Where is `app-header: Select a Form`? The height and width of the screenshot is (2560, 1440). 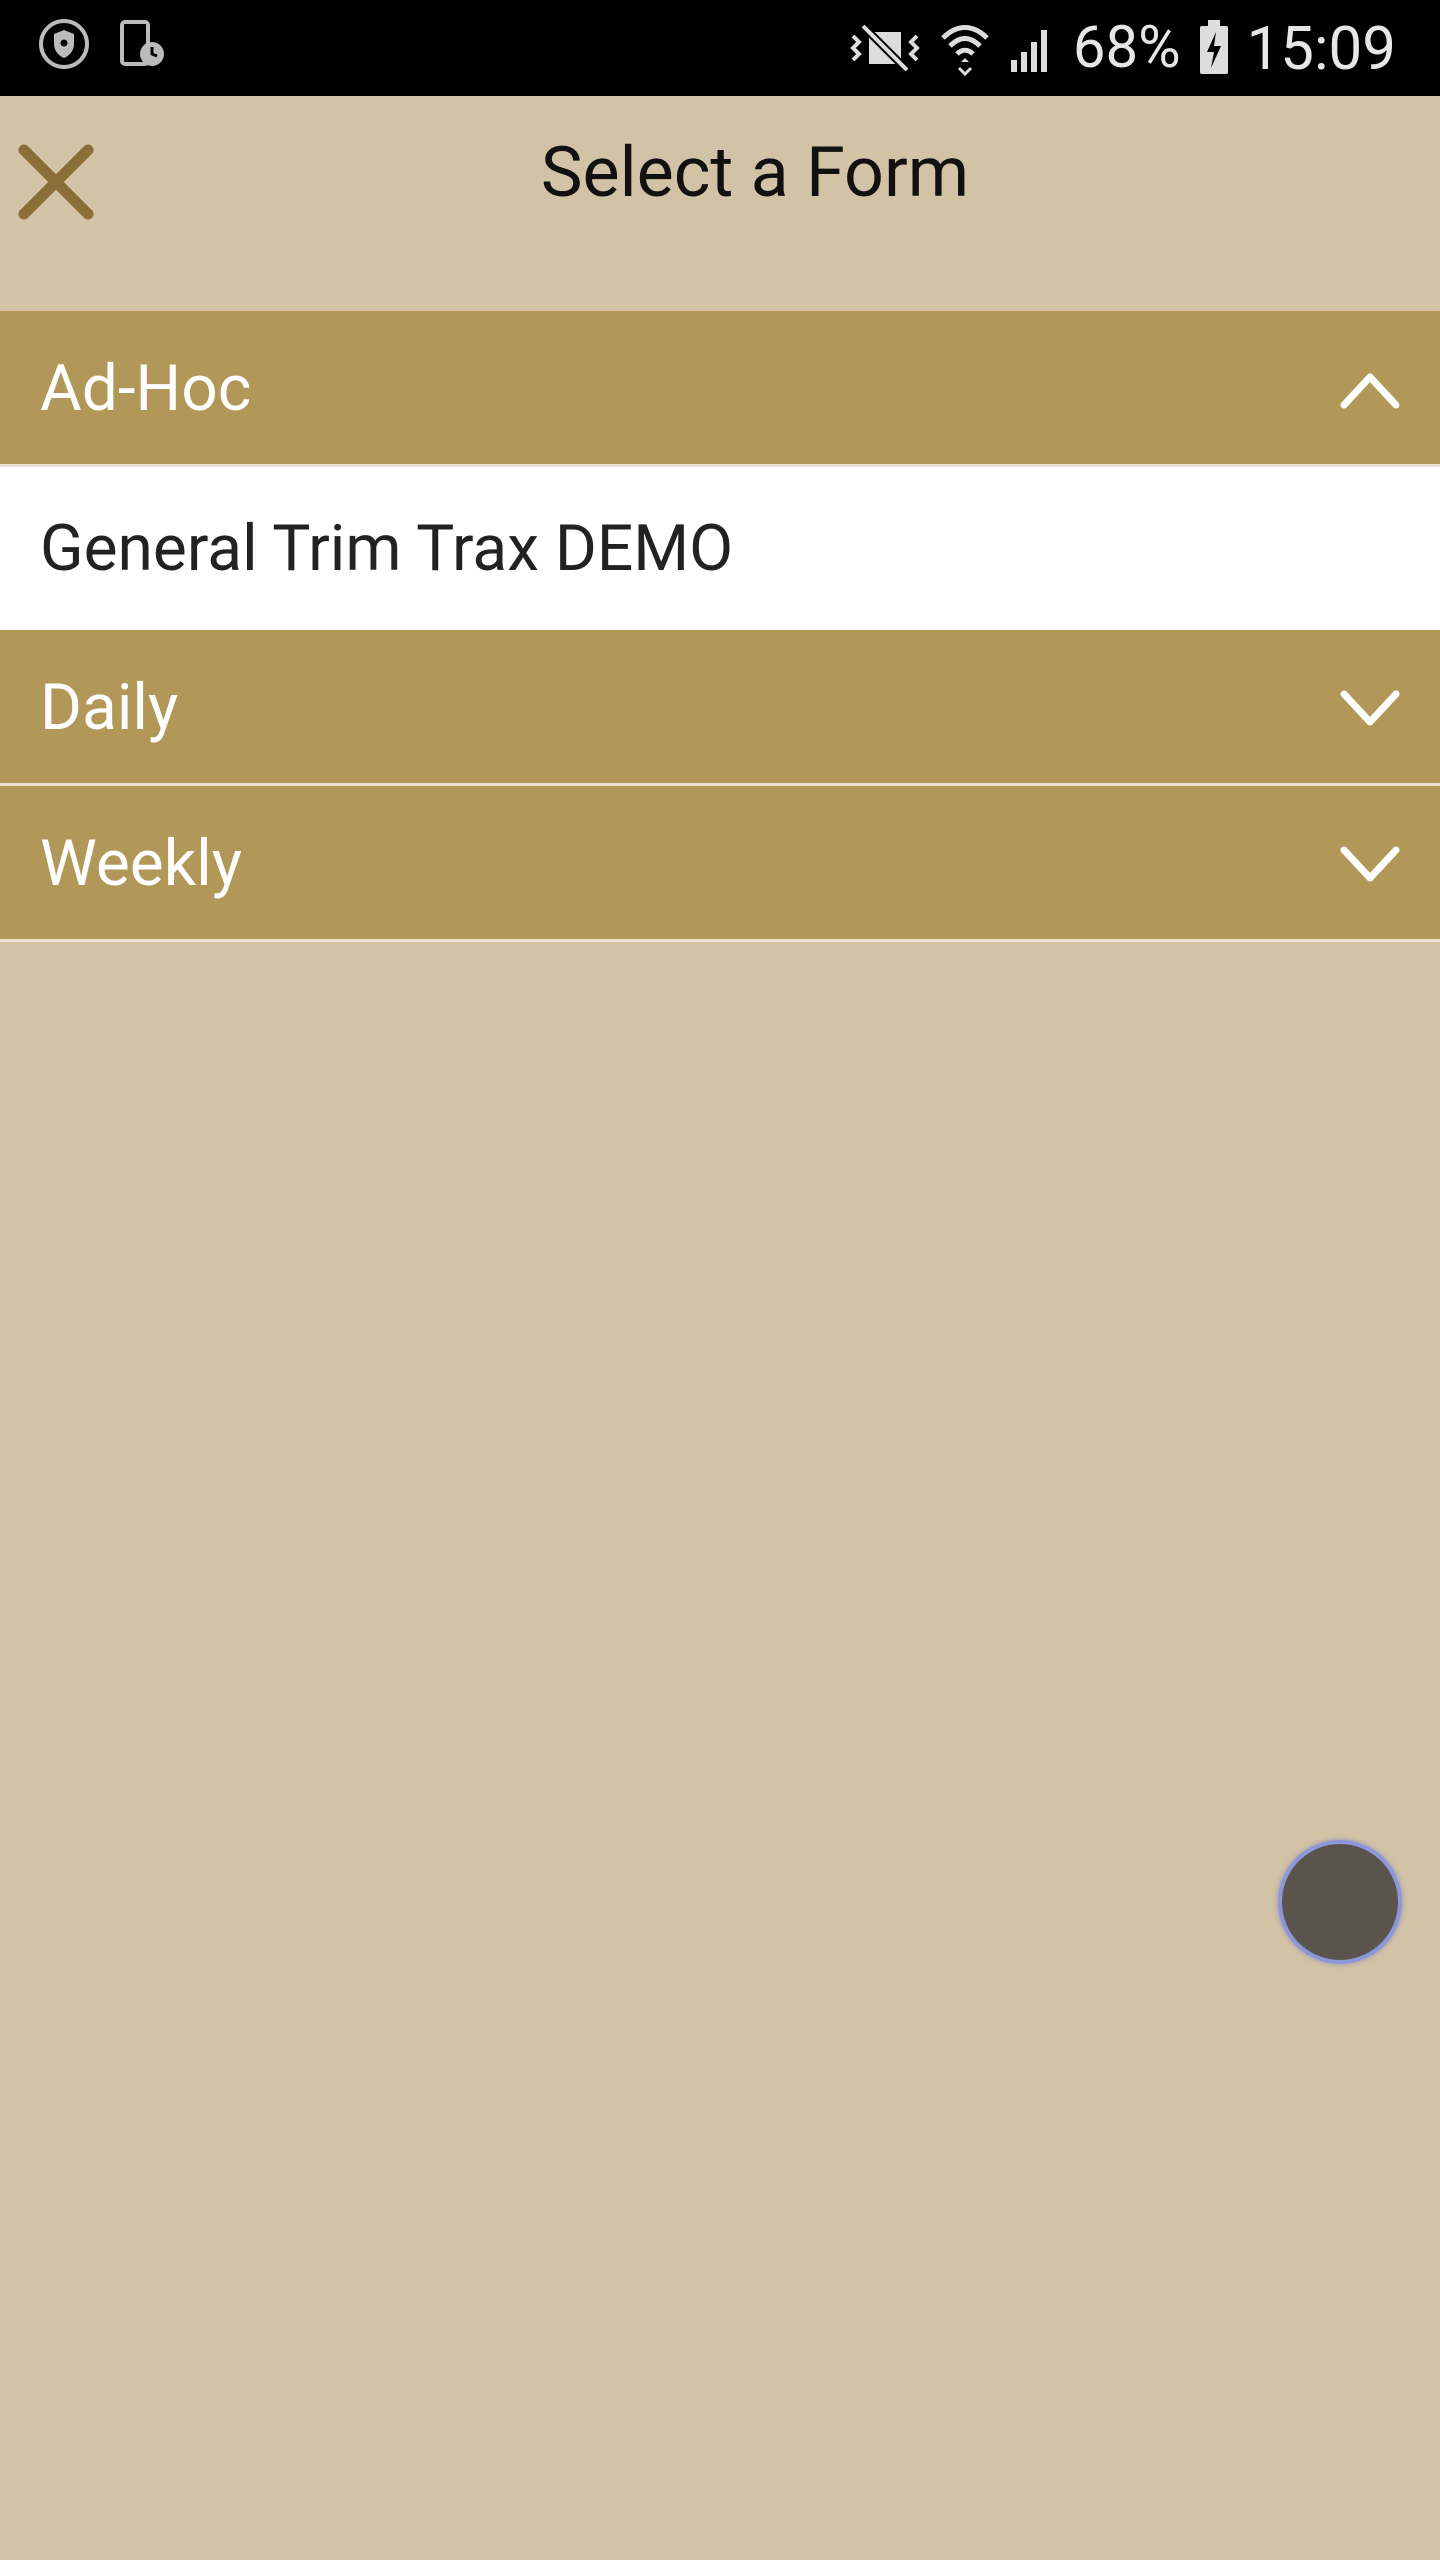
app-header: Select a Form is located at coordinates (720, 203).